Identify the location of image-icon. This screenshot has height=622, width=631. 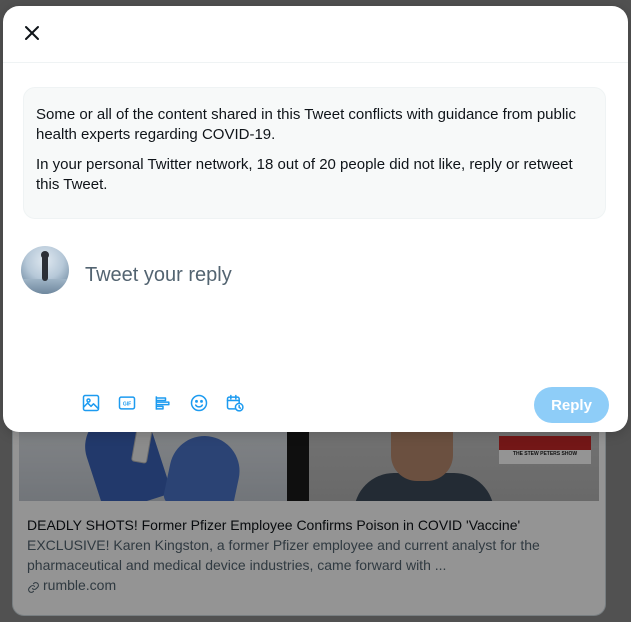
(91, 405).